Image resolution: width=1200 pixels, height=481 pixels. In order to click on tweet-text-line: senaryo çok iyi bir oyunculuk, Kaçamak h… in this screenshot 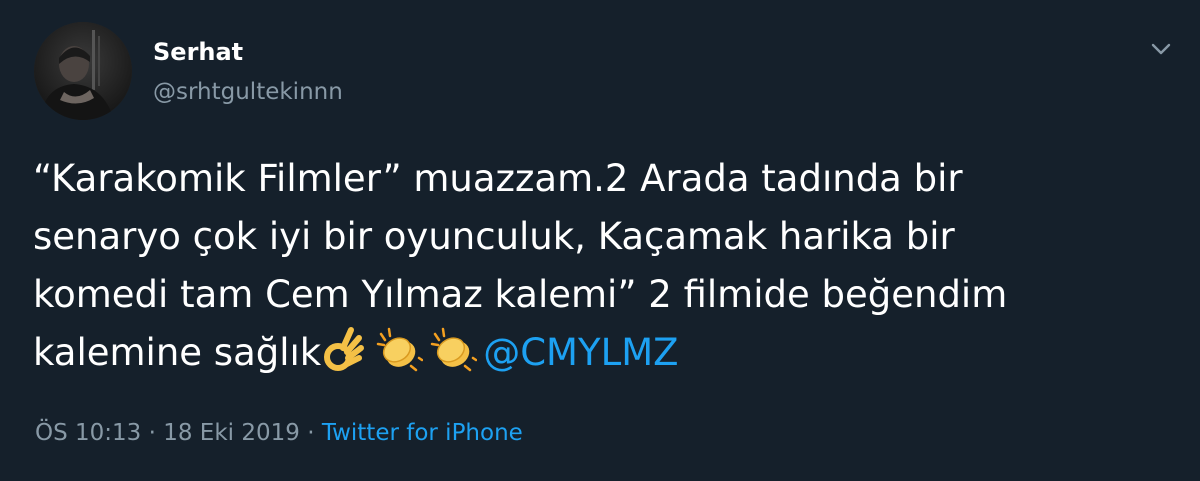, I will do `click(494, 236)`.